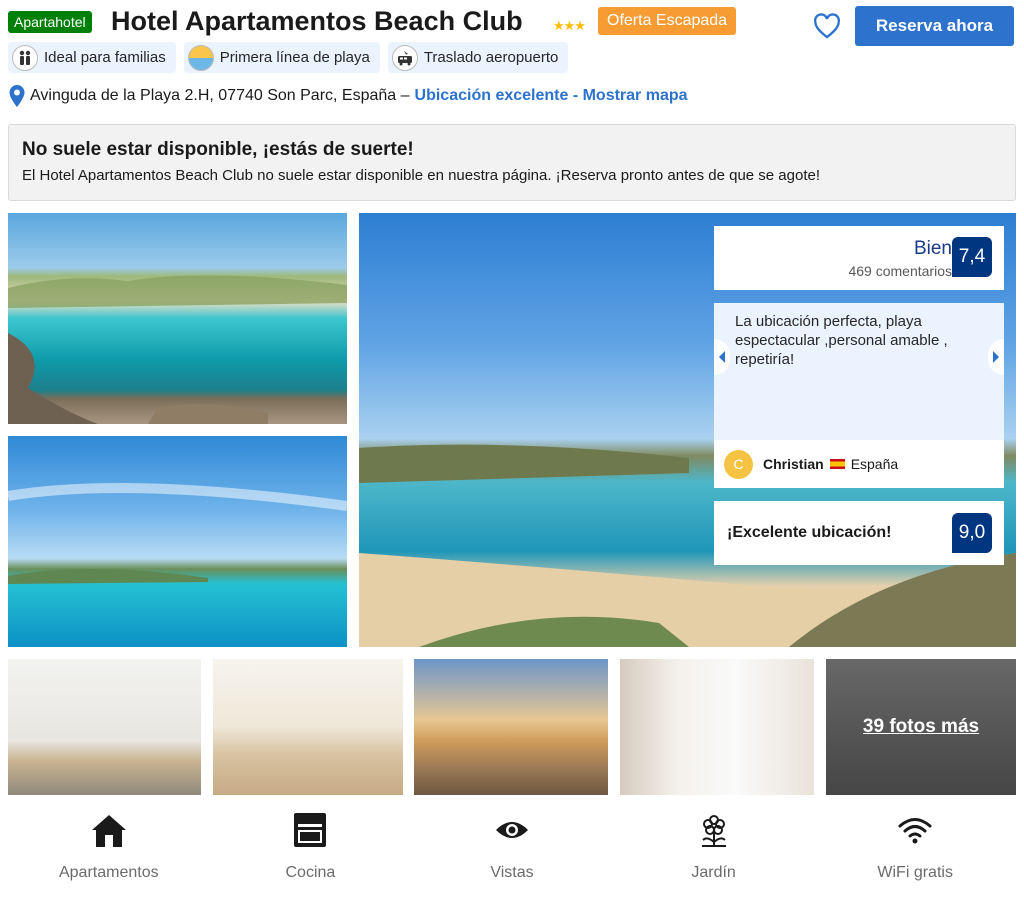 This screenshot has width=1024, height=901. What do you see at coordinates (512, 872) in the screenshot?
I see `amenity-label: Vistas` at bounding box center [512, 872].